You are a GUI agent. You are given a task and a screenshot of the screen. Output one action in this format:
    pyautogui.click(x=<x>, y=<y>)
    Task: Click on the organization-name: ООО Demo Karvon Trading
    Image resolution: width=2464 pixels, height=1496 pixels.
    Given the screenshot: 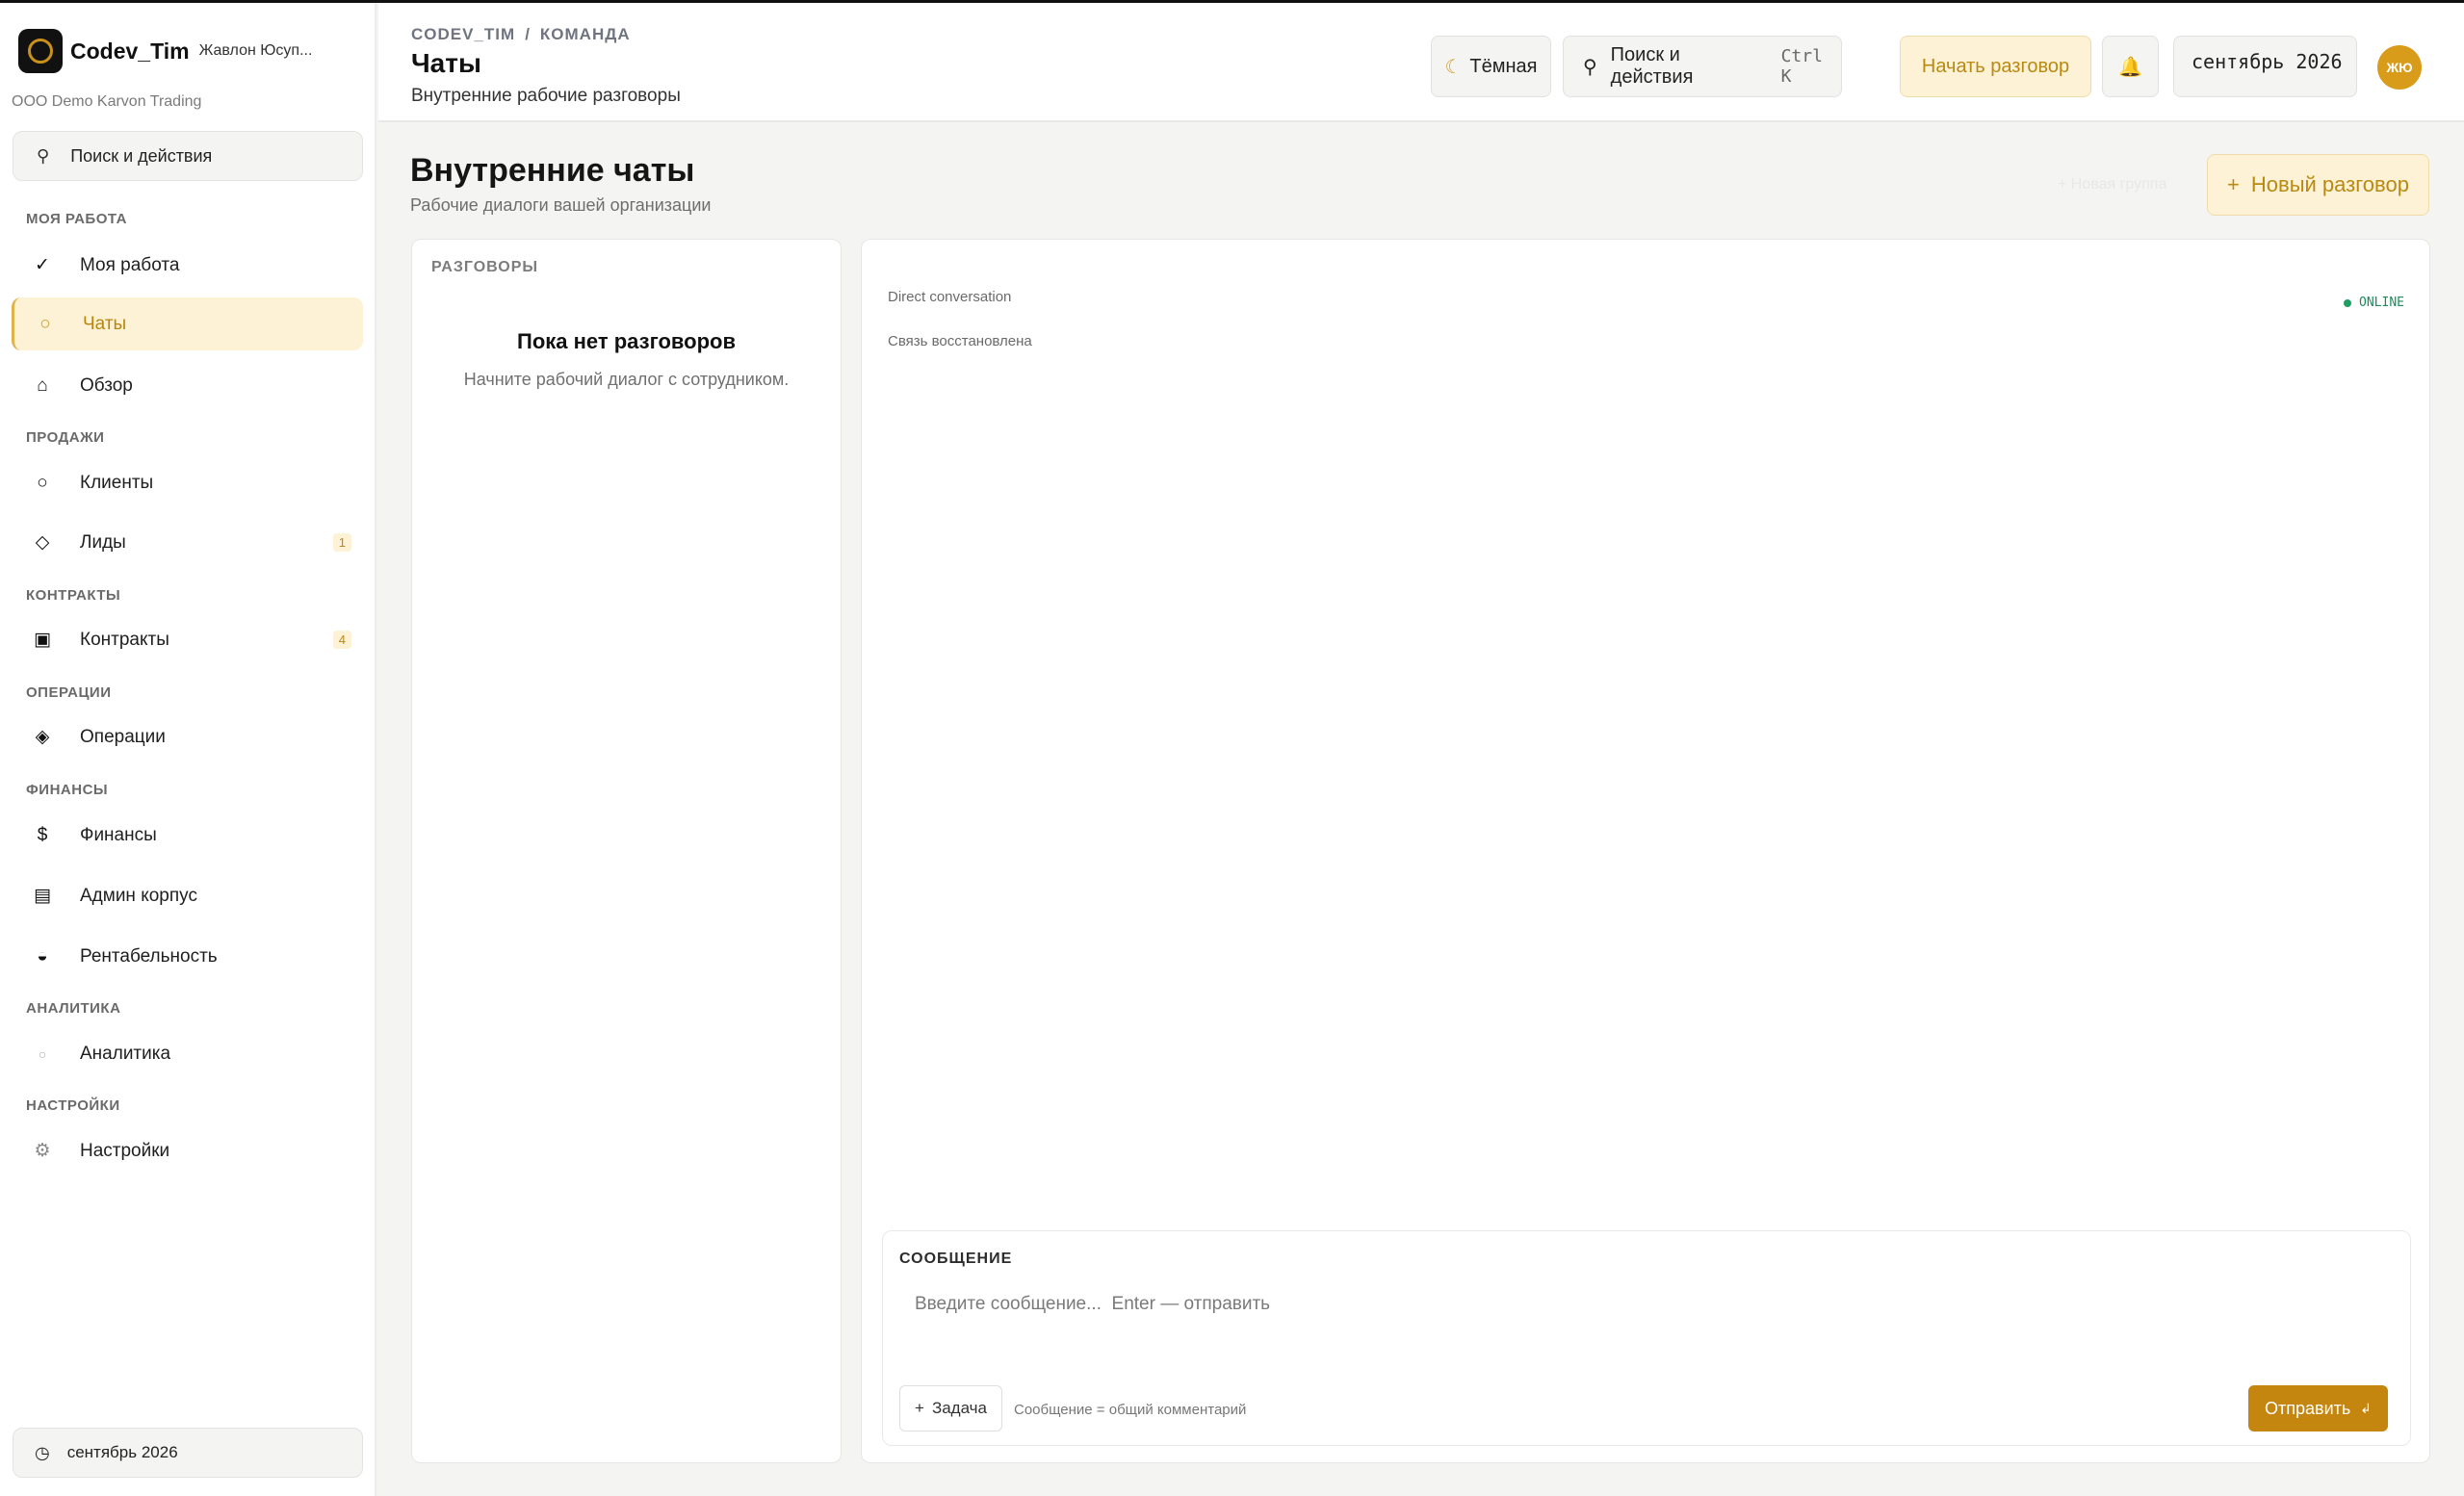 What is the action you would take?
    pyautogui.click(x=107, y=101)
    